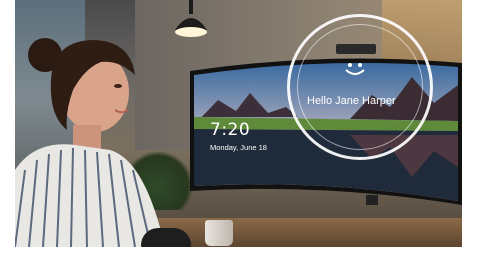 Image resolution: width=477 pixels, height=255 pixels. What do you see at coordinates (219, 233) in the screenshot?
I see `coffee-cup` at bounding box center [219, 233].